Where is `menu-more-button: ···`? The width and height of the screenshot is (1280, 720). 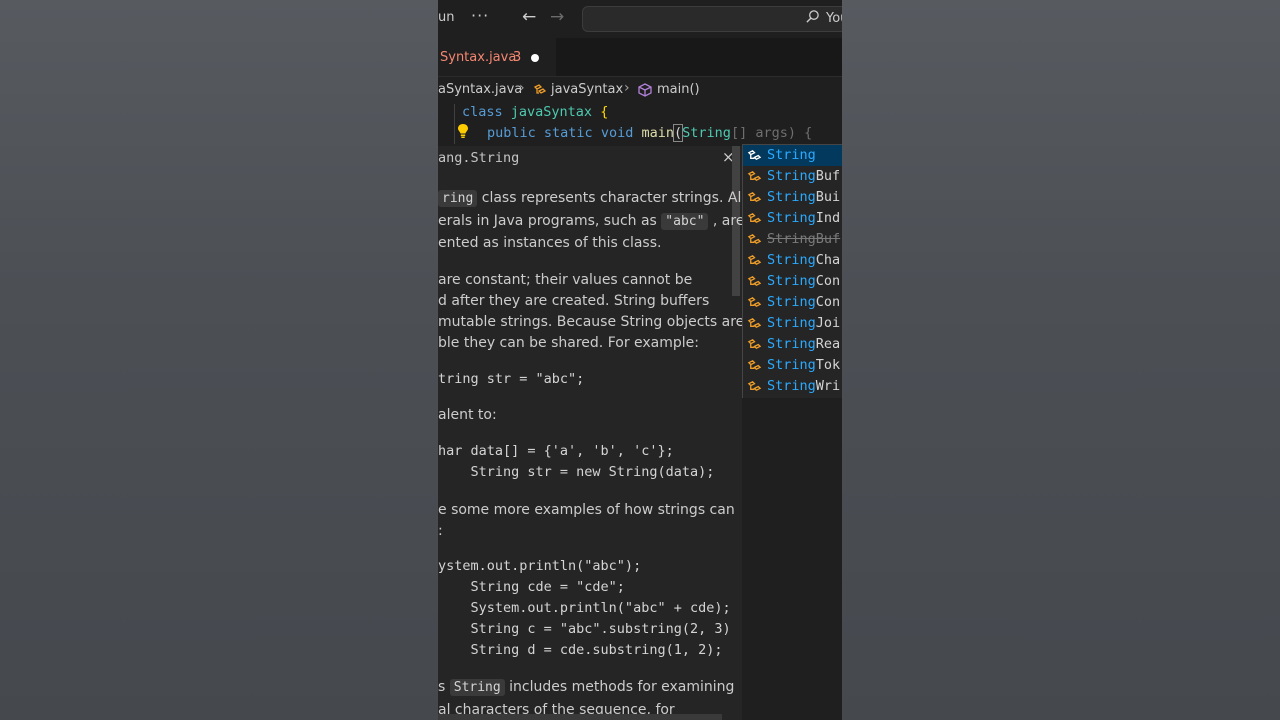 menu-more-button: ··· is located at coordinates (480, 15).